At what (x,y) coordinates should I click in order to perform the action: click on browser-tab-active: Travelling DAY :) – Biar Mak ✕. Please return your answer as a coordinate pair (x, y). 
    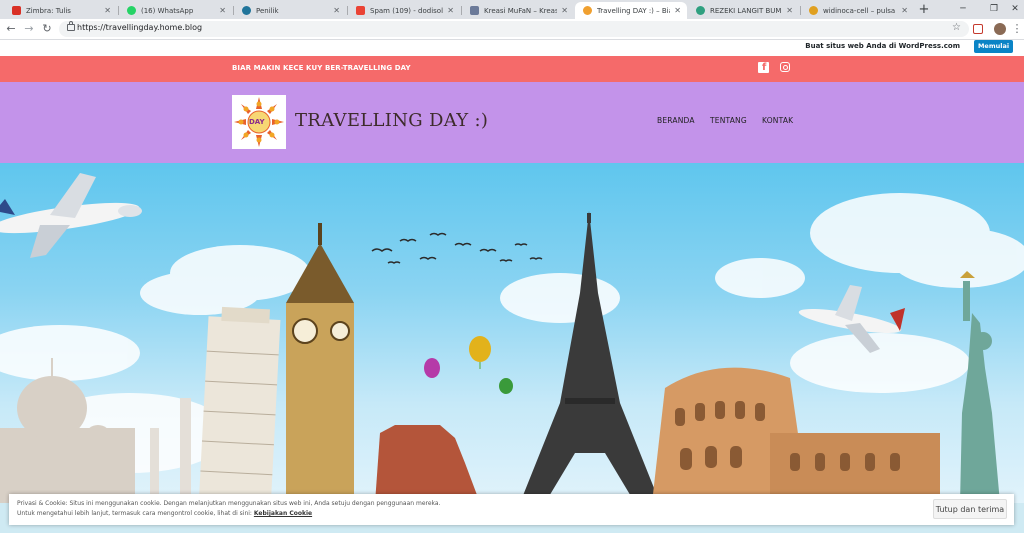
    Looking at the image, I should click on (631, 10).